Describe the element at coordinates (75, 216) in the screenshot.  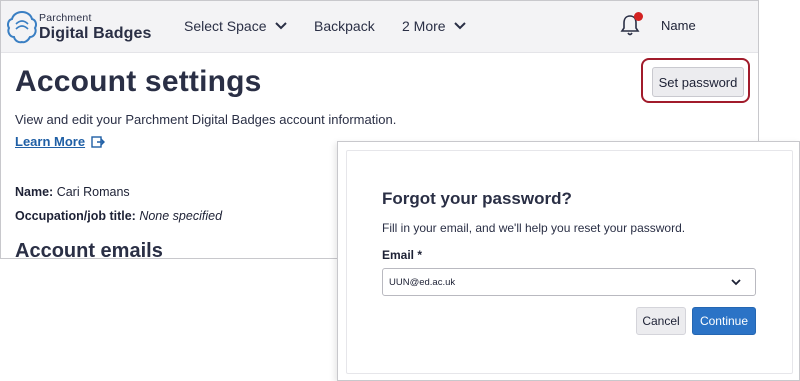
I see `occupation-label: Occupation/job title:` at that location.